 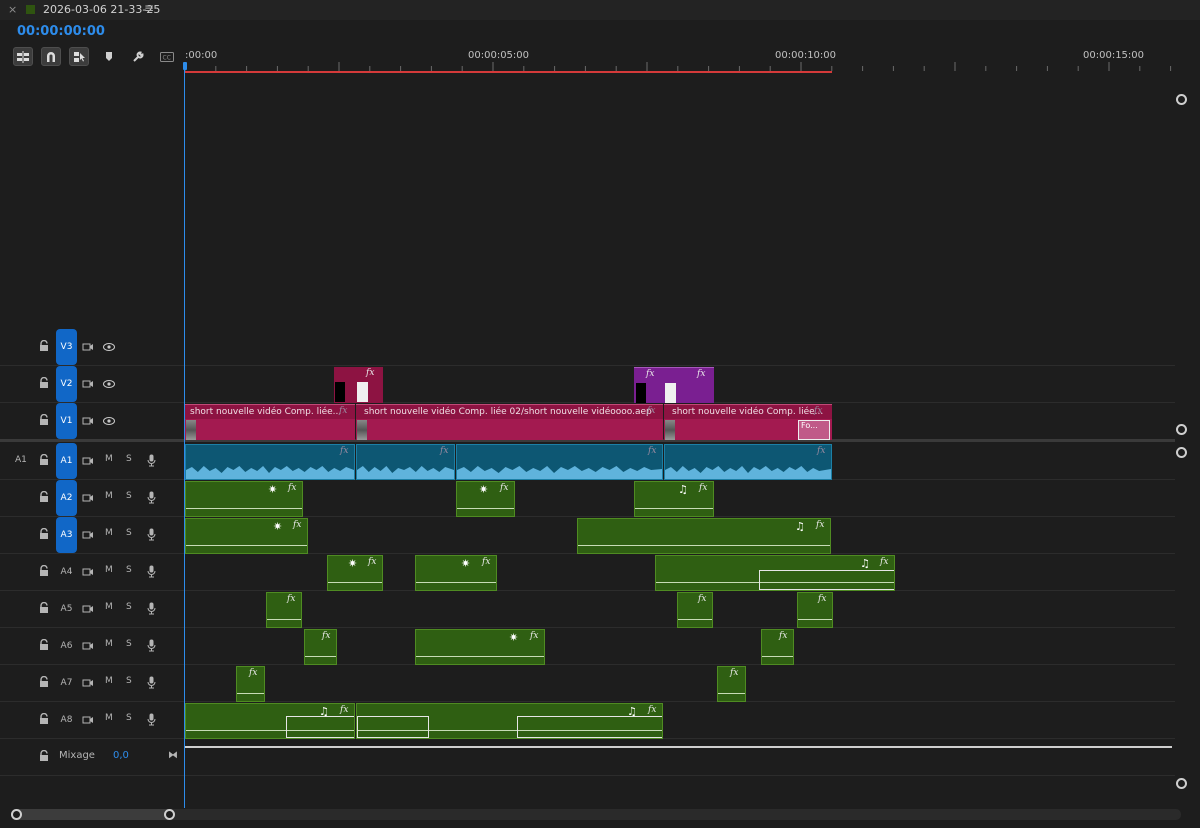 What do you see at coordinates (456, 573) in the screenshot?
I see `a4-clip: ✷ fx` at bounding box center [456, 573].